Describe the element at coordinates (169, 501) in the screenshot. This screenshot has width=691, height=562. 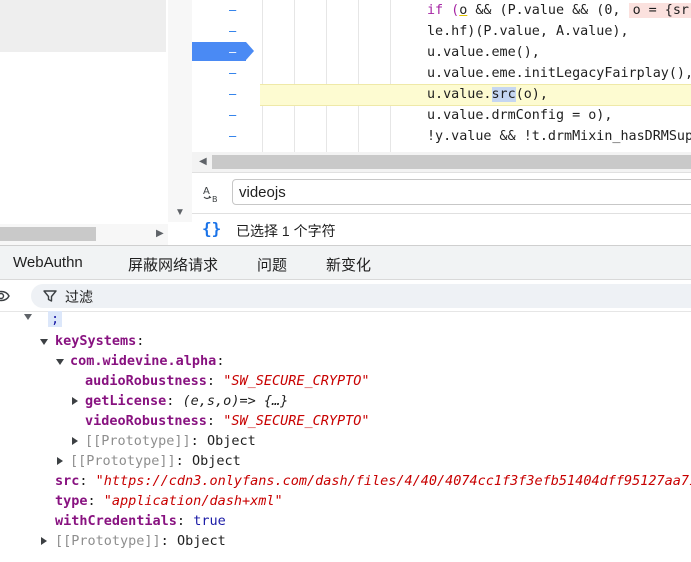
I see `tree-row-type: type: "application/dash+xml"` at that location.